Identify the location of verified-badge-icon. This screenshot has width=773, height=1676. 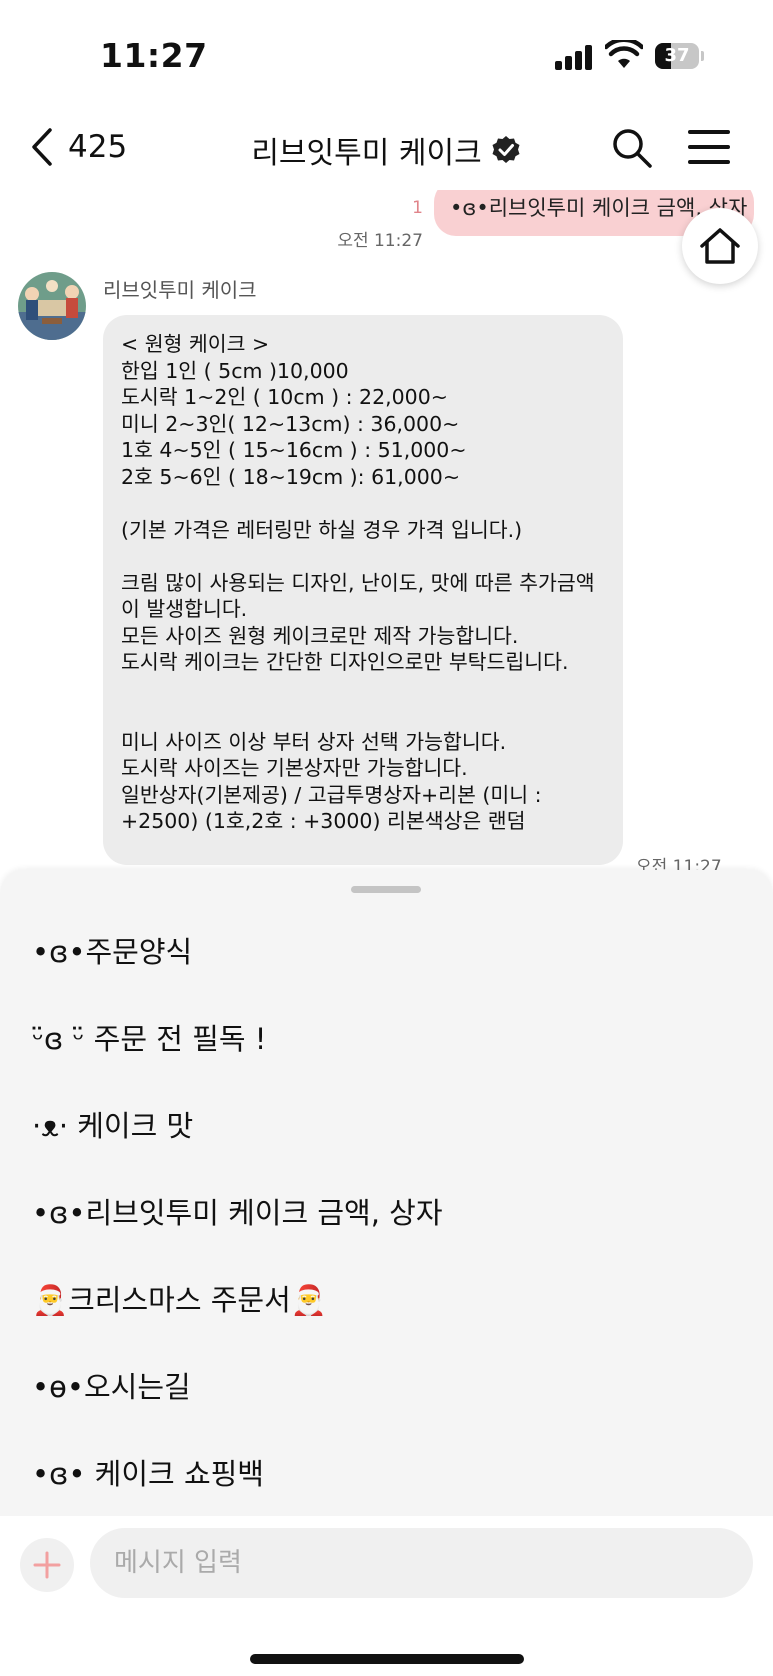
(506, 149).